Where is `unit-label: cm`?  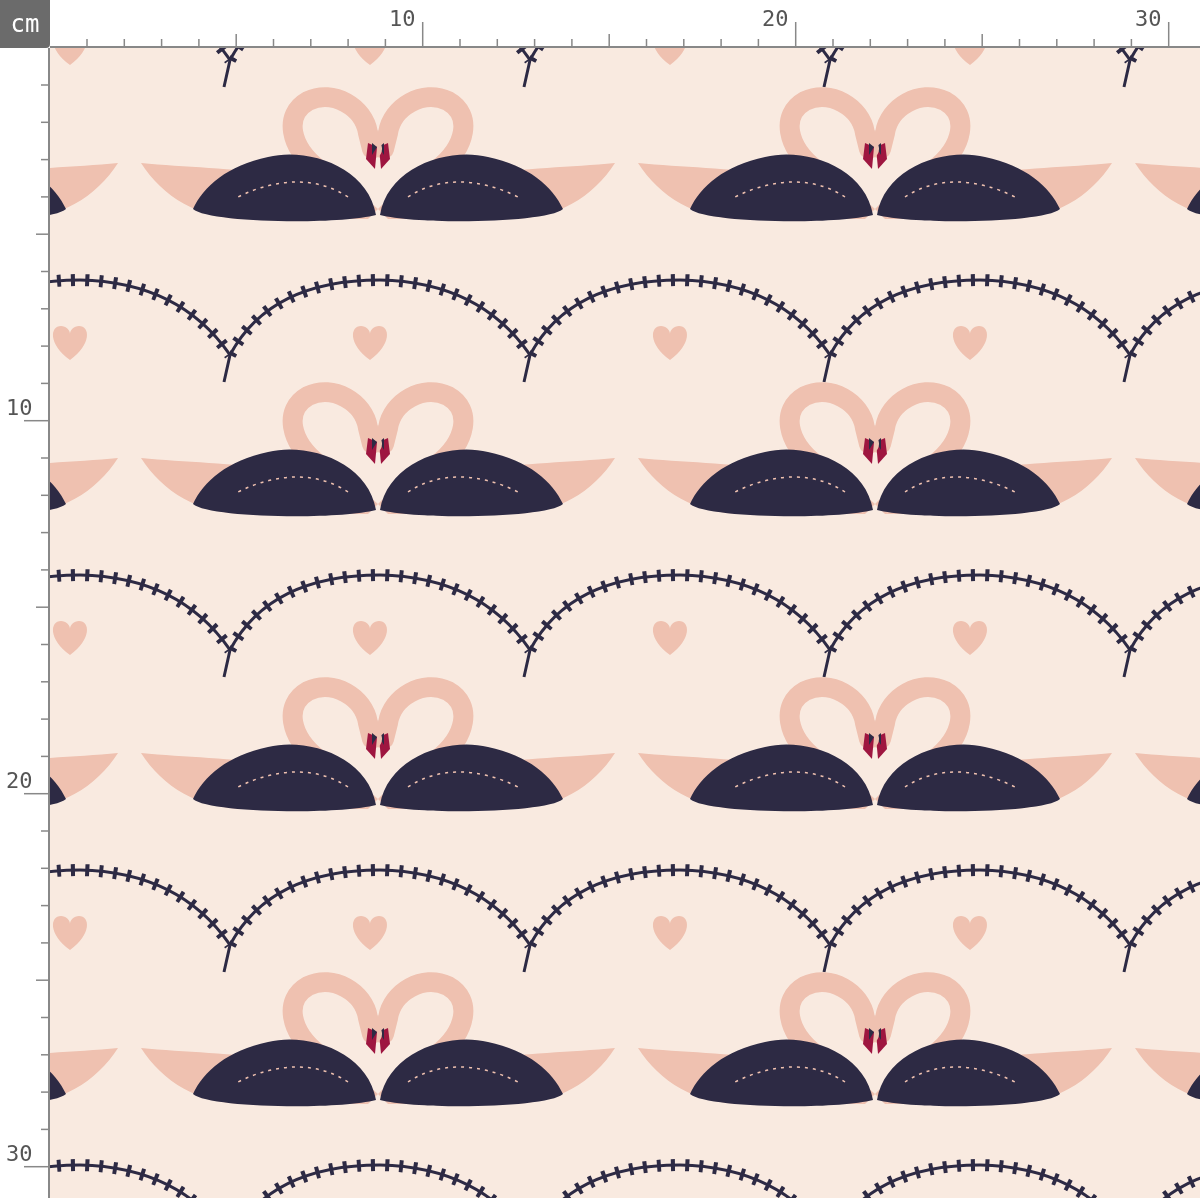 unit-label: cm is located at coordinates (25, 24).